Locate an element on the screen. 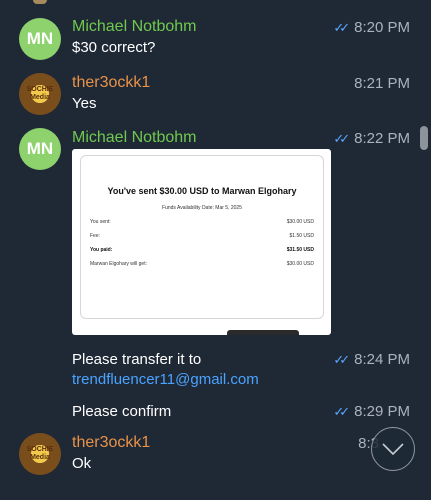 This screenshot has height=500, width=431. message-text: $30 correct? is located at coordinates (114, 47).